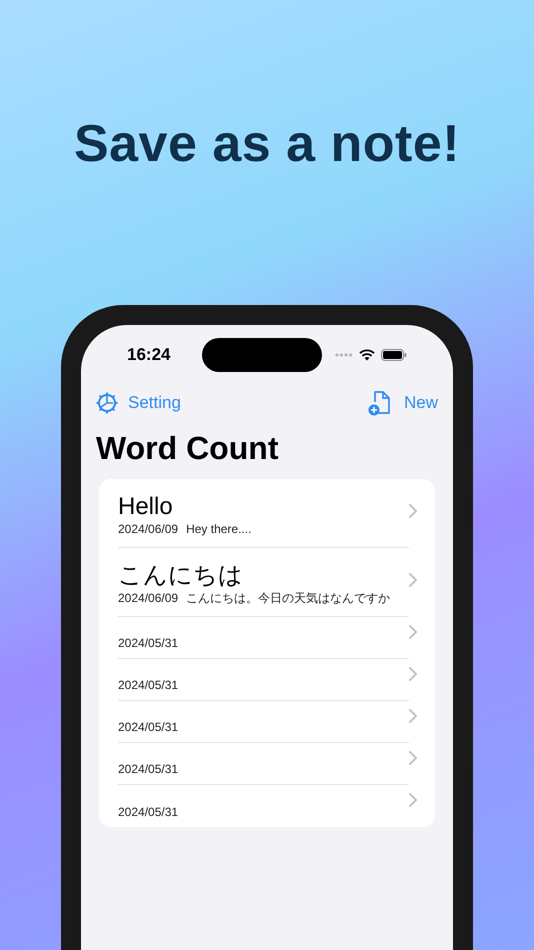 Image resolution: width=534 pixels, height=950 pixels. What do you see at coordinates (267, 144) in the screenshot?
I see `headline: Save as a note!` at bounding box center [267, 144].